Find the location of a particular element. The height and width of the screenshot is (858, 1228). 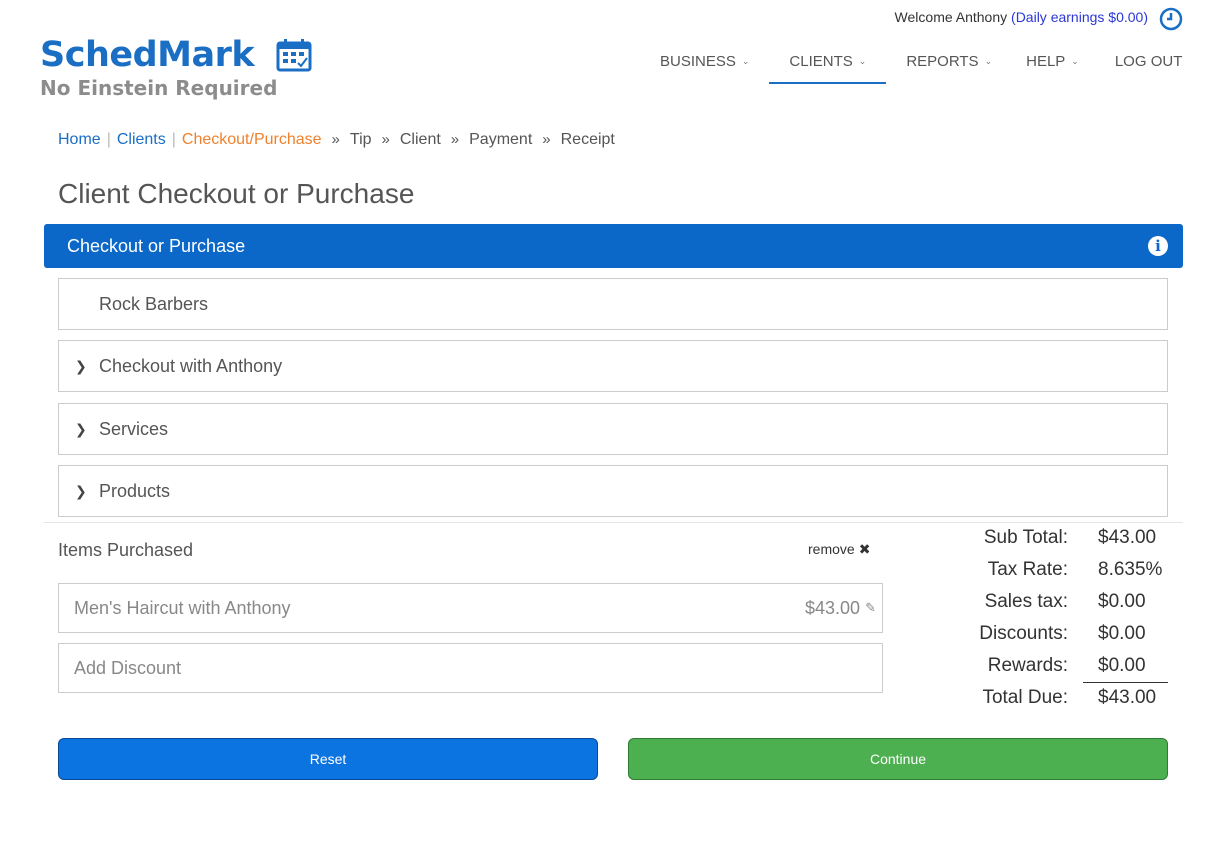

step-payment: Payment is located at coordinates (501, 139).